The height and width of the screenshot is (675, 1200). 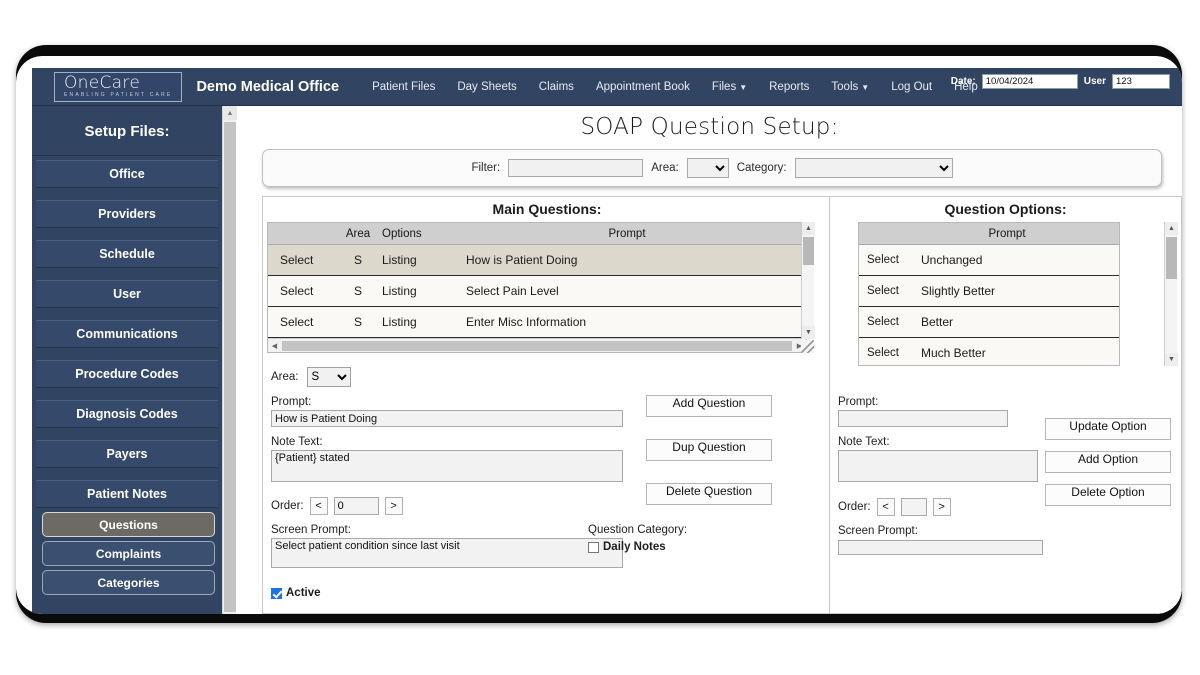 I want to click on nav-label: Tools, so click(x=845, y=86).